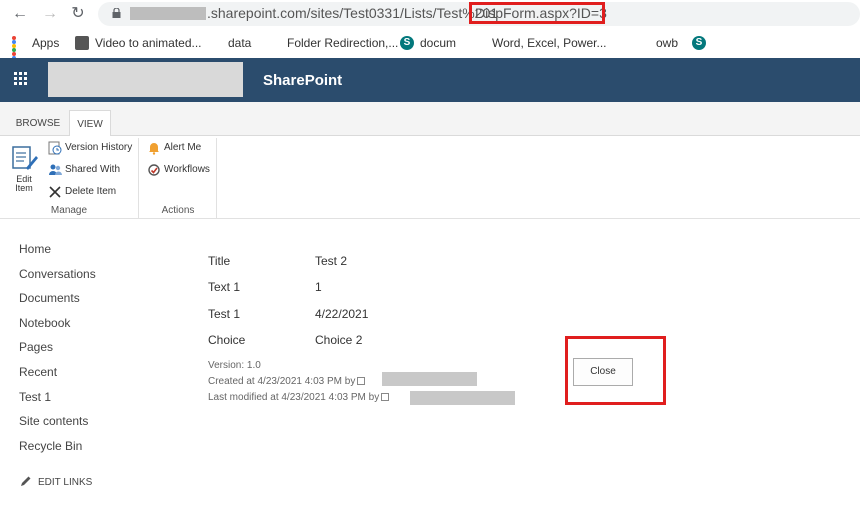 The width and height of the screenshot is (860, 517). Describe the element at coordinates (90, 123) in the screenshot. I see `tab-view: VIEW` at that location.